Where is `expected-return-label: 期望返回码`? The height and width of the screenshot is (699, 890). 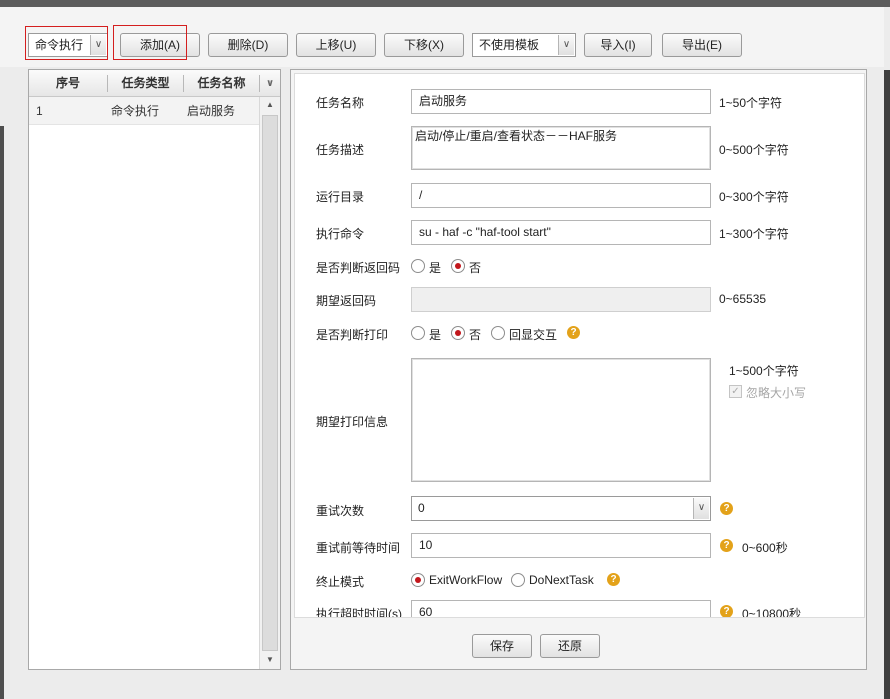 expected-return-label: 期望返回码 is located at coordinates (346, 301).